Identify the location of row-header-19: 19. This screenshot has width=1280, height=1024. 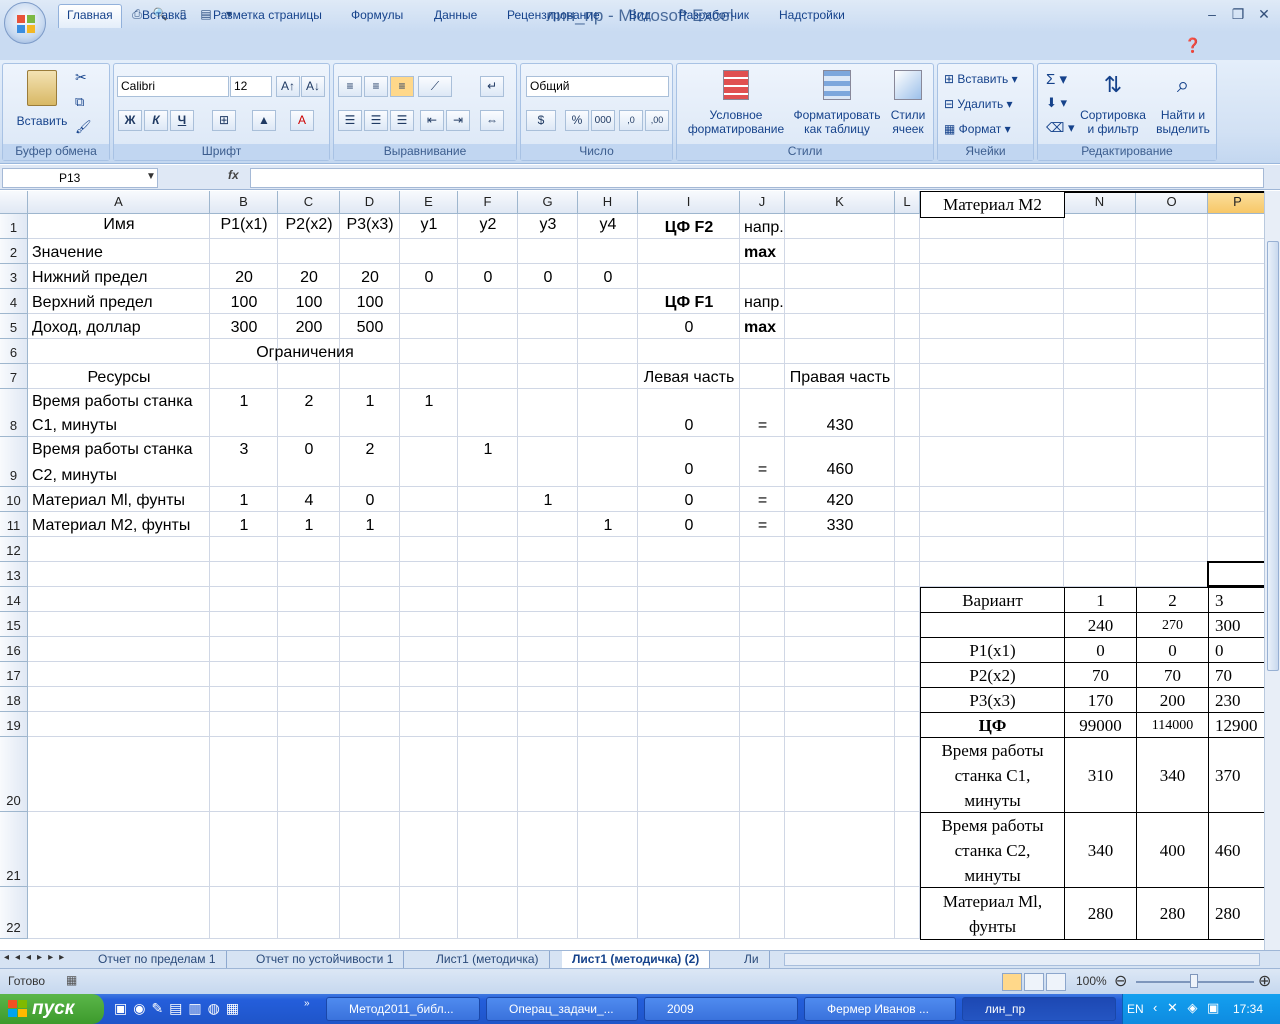
(14, 724).